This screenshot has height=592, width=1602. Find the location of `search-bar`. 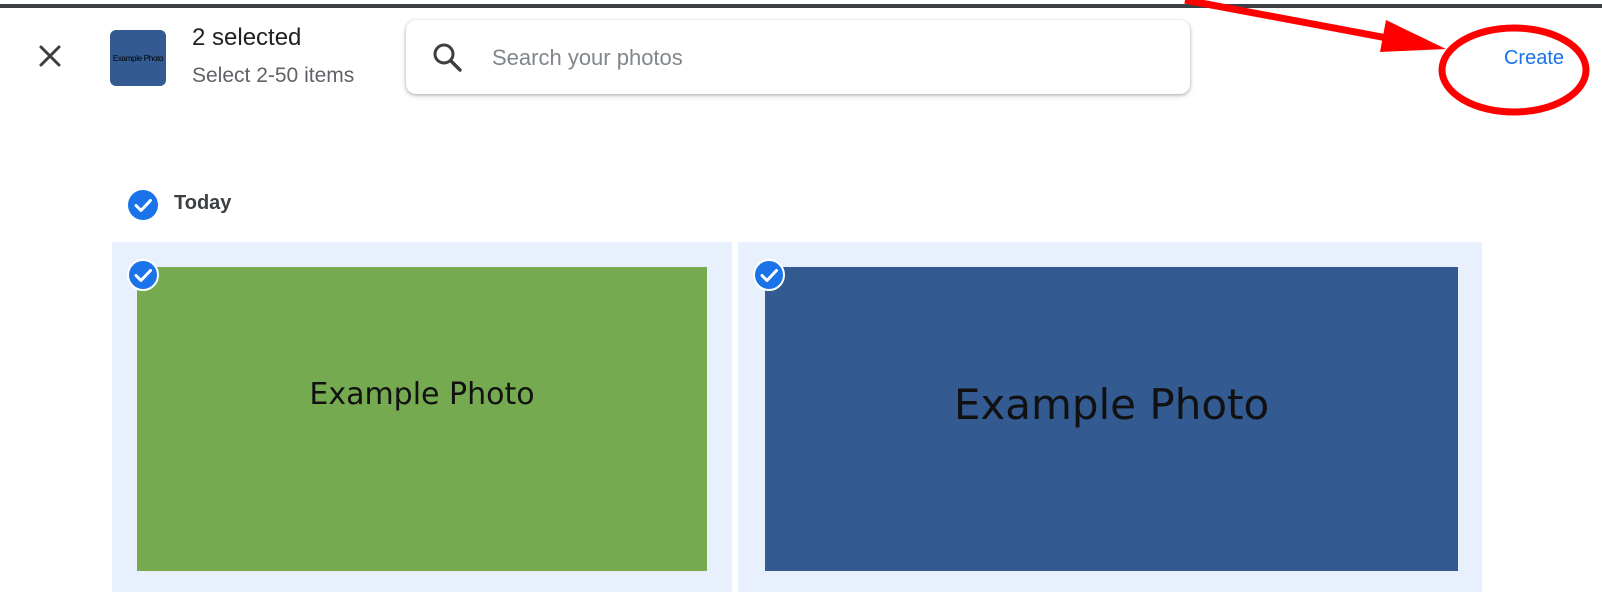

search-bar is located at coordinates (798, 57).